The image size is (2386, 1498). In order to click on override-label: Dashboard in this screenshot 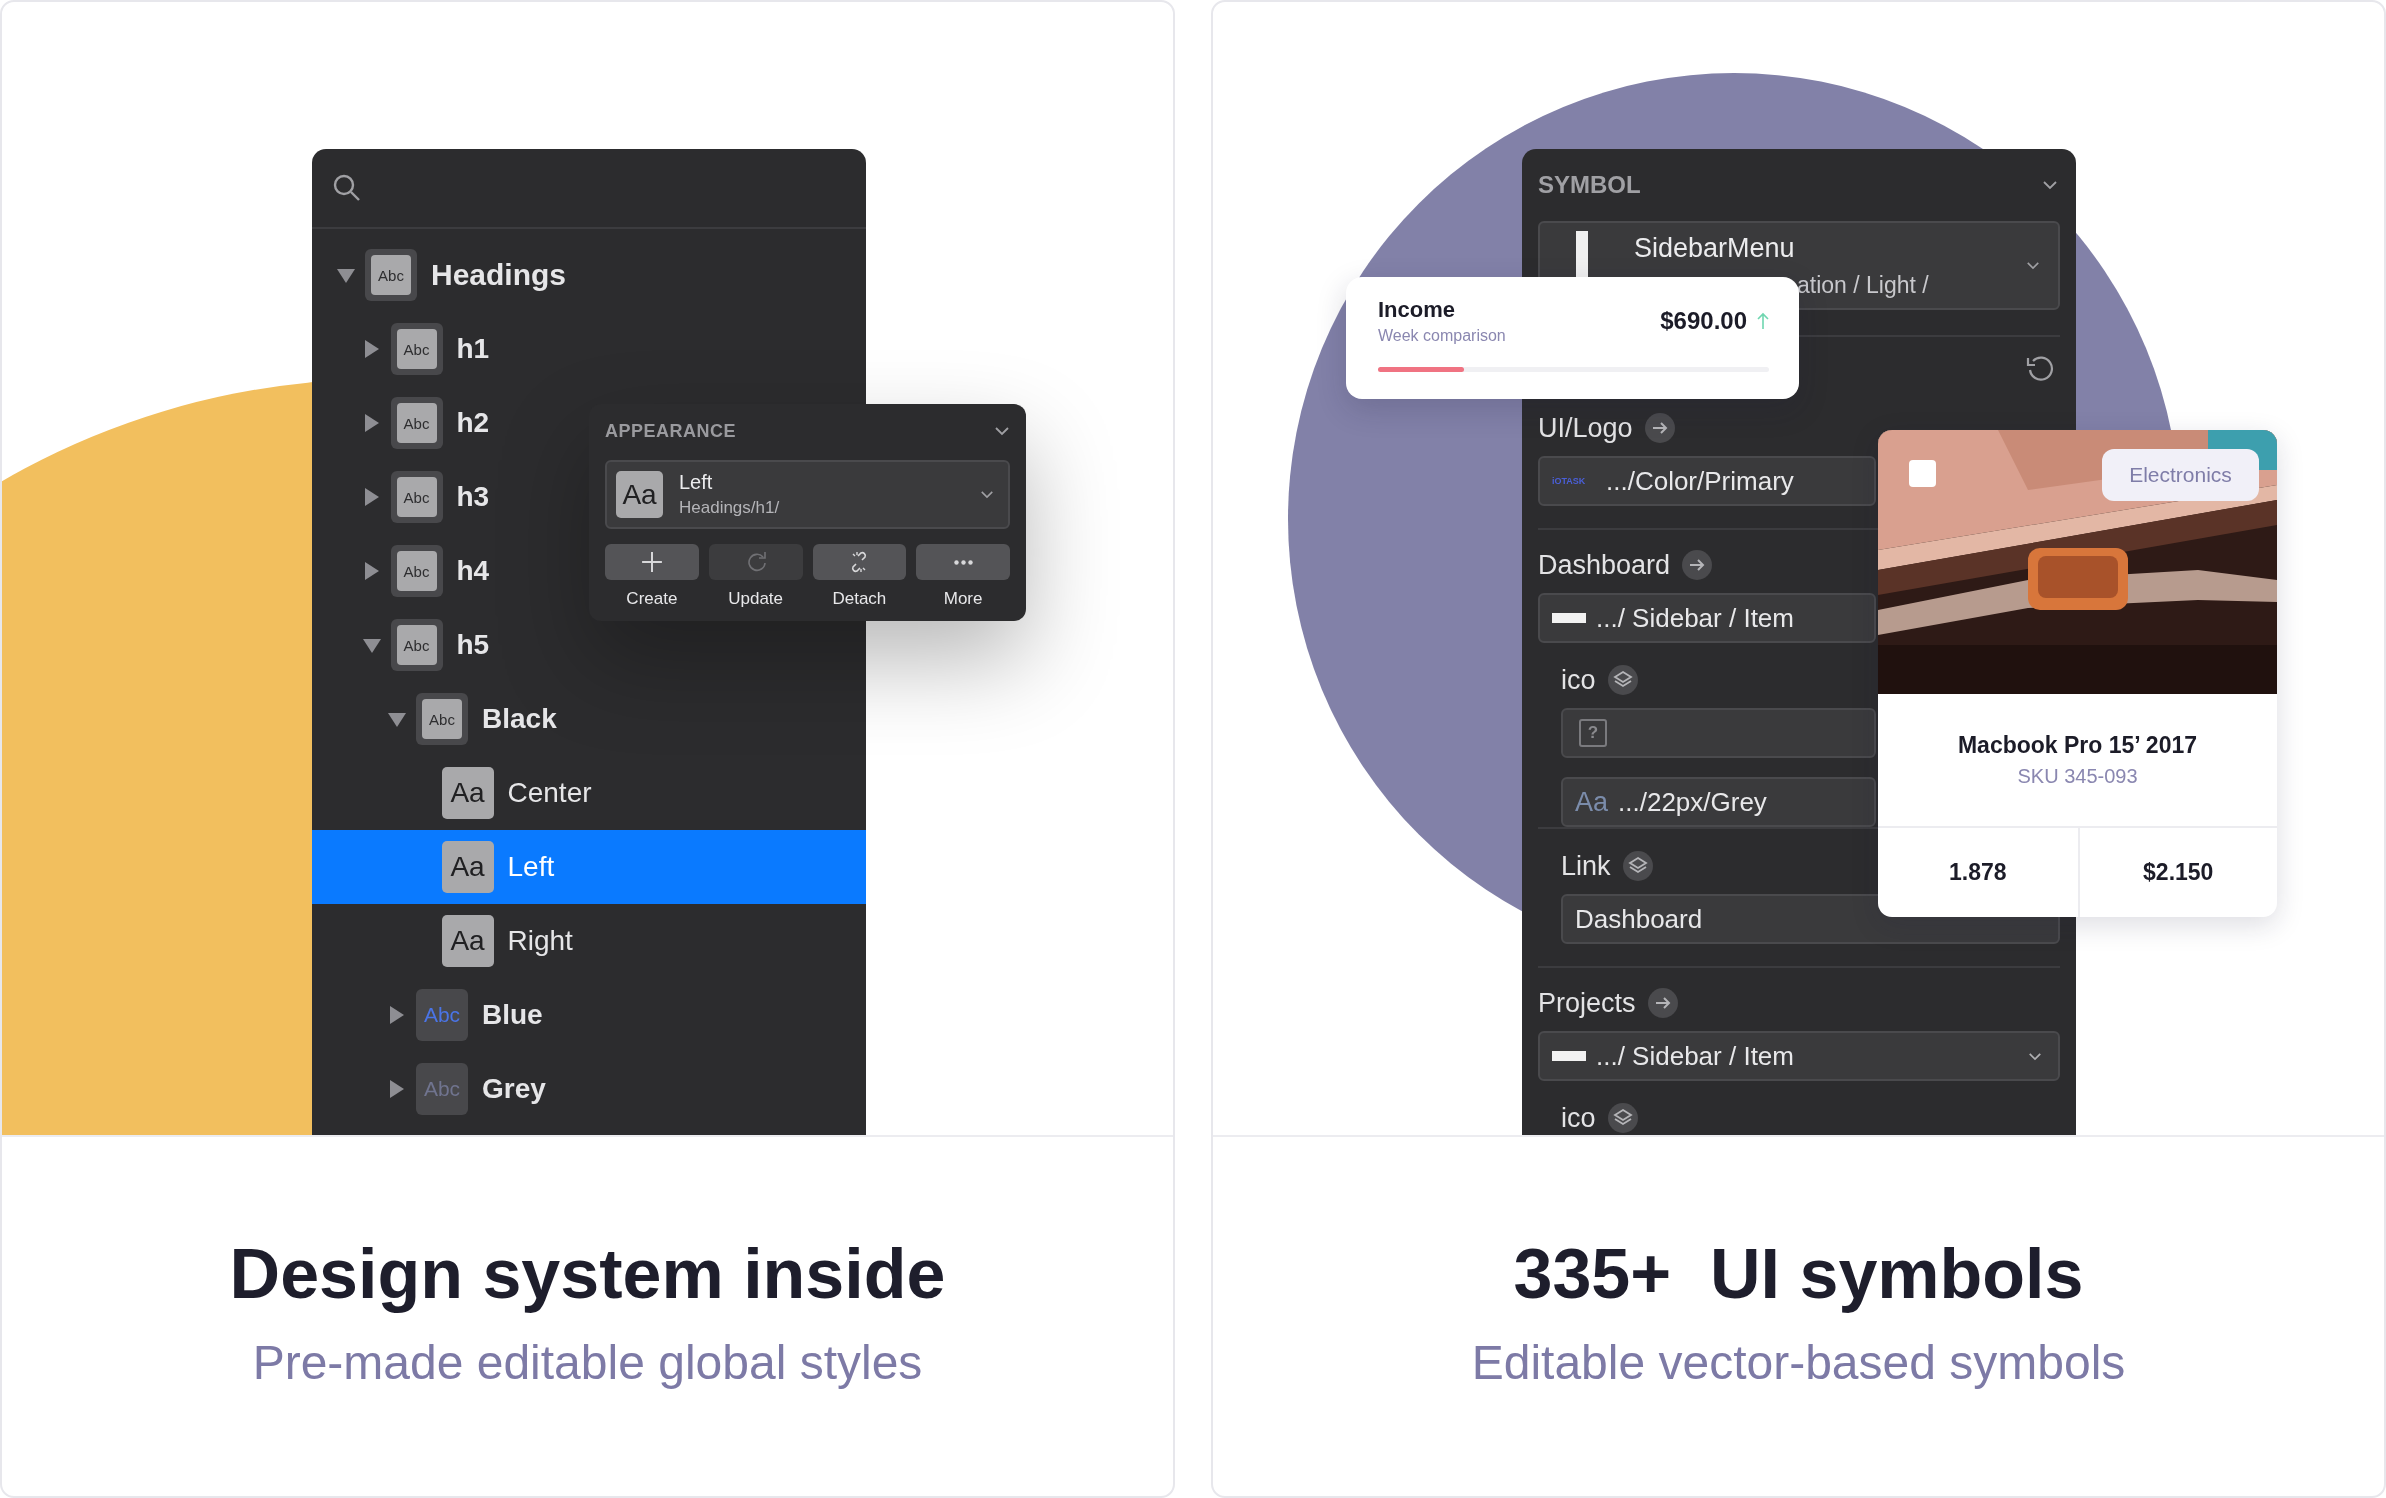, I will do `click(1604, 565)`.